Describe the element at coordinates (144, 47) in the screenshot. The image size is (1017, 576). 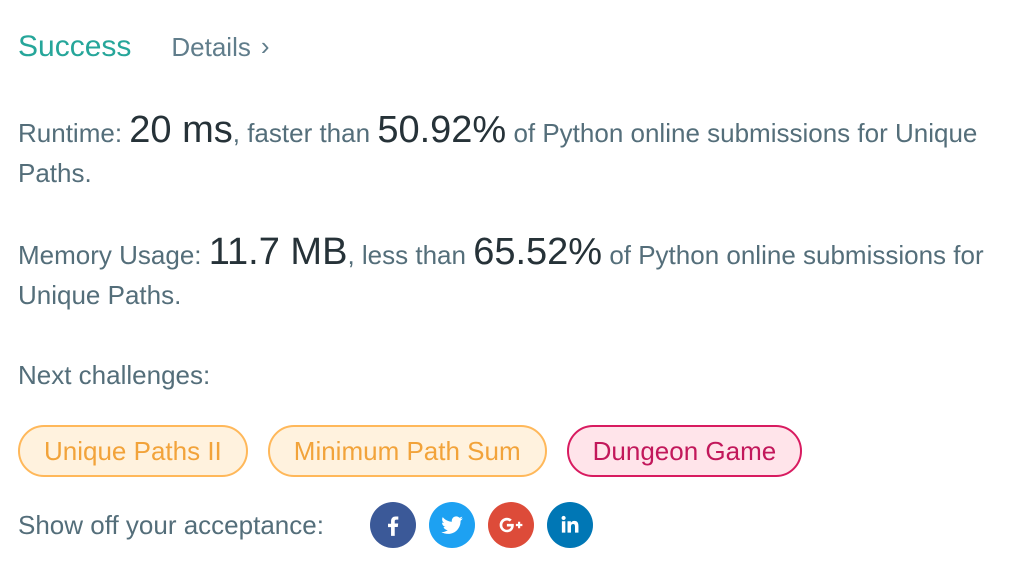
I see `result-header: Success Details ›` at that location.